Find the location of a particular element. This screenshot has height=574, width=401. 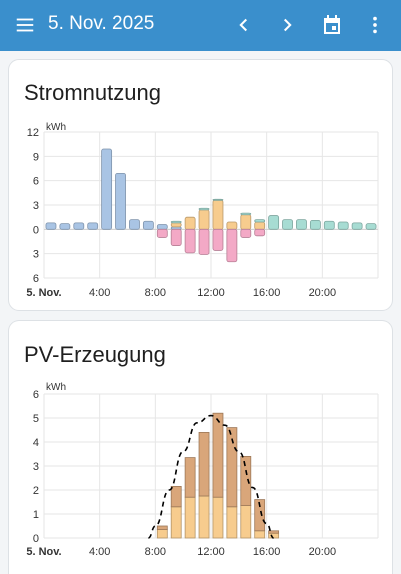

y-tick-label: 4 is located at coordinates (36, 443).